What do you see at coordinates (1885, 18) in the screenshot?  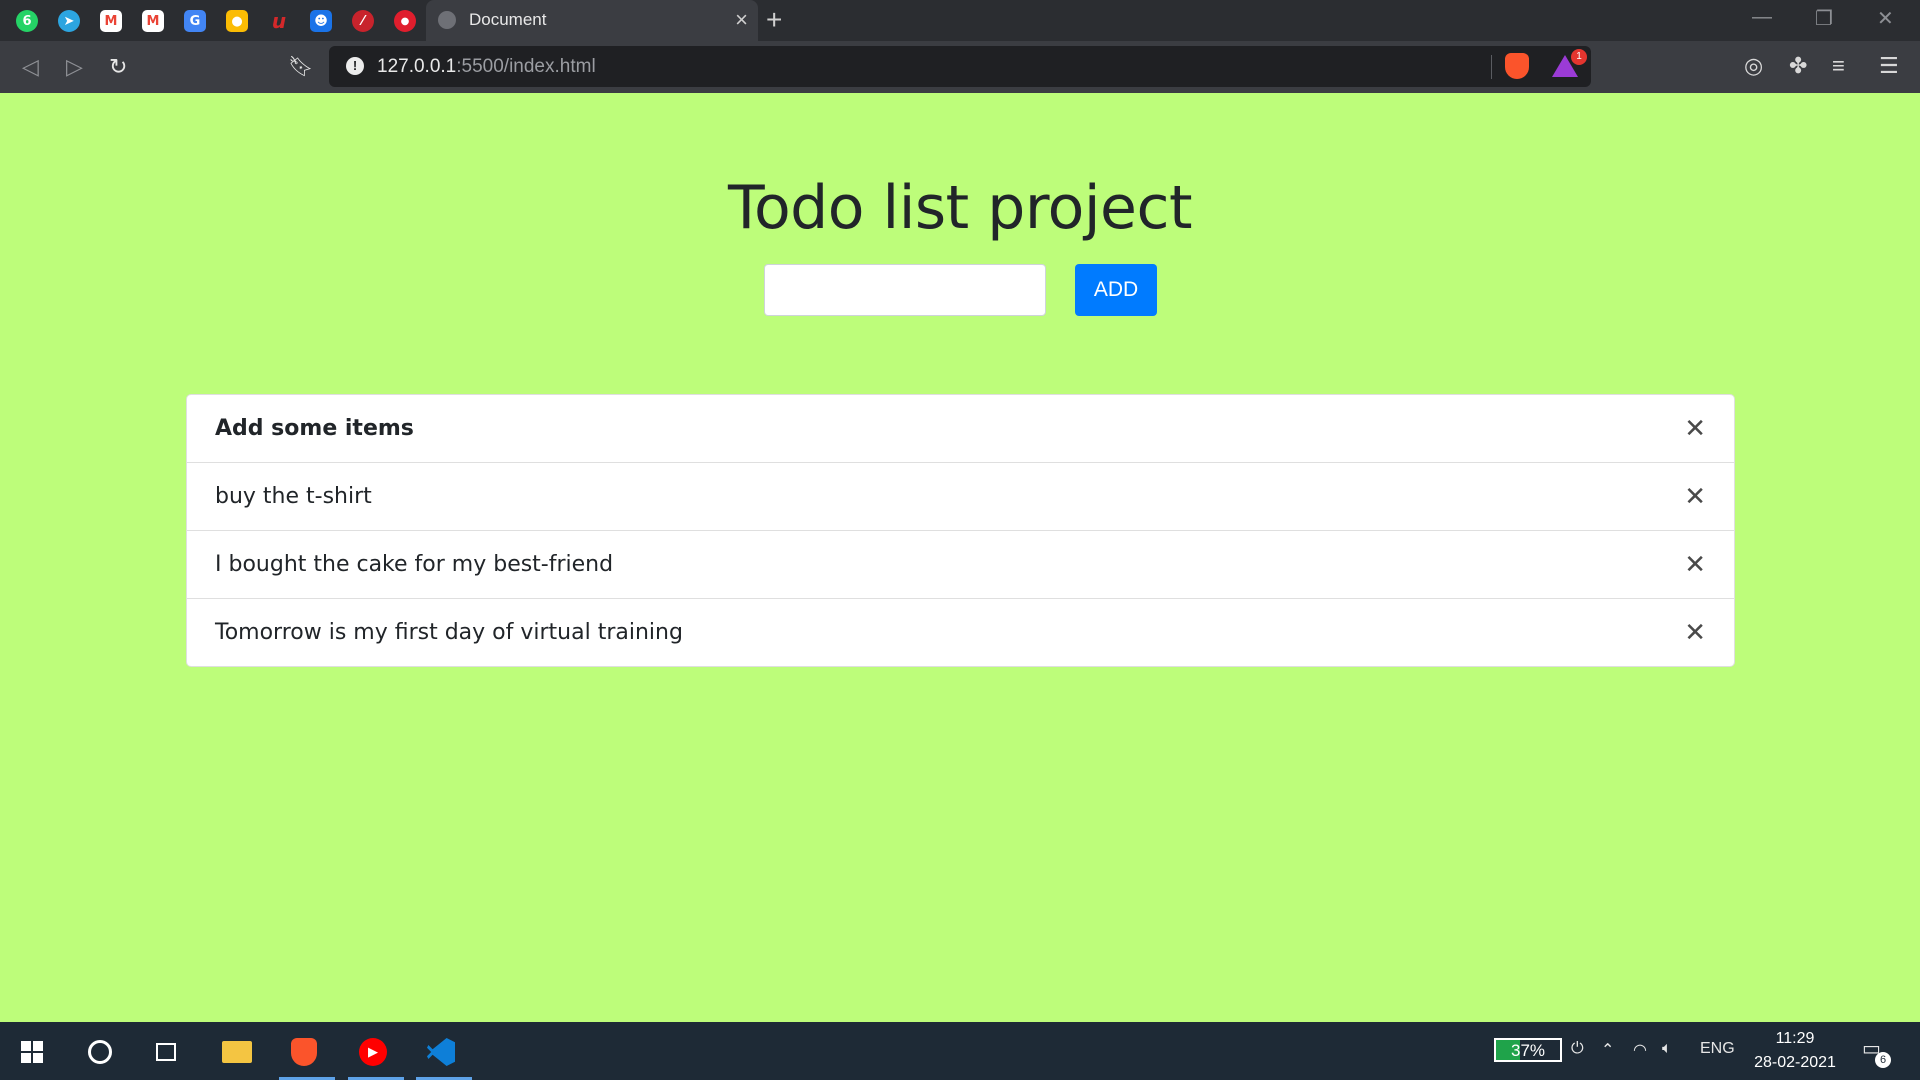 I see `close-window-button: ✕` at bounding box center [1885, 18].